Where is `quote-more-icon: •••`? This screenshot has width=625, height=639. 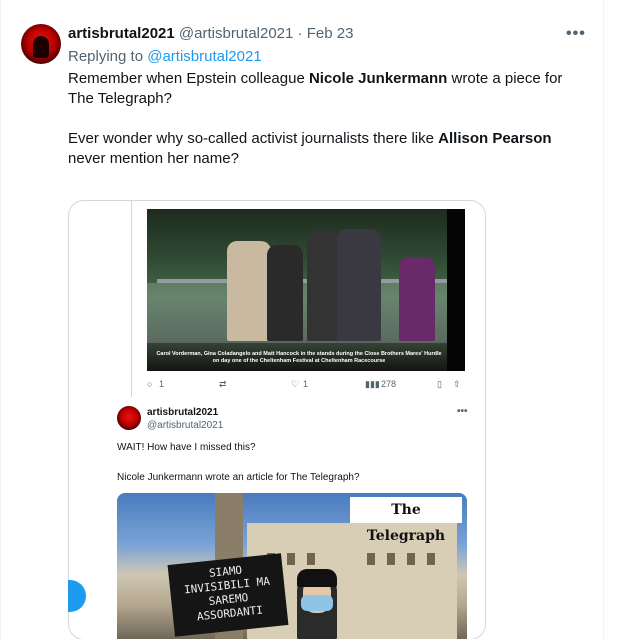 quote-more-icon: ••• is located at coordinates (462, 411).